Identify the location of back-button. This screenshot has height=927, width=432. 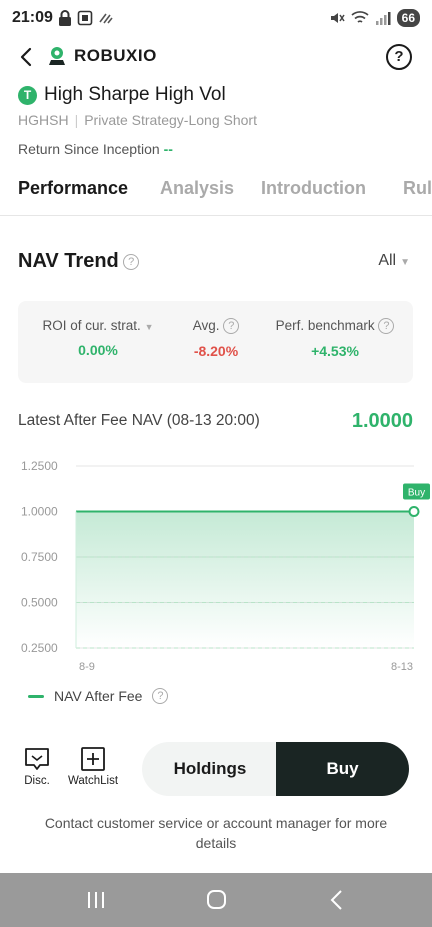
(27, 57).